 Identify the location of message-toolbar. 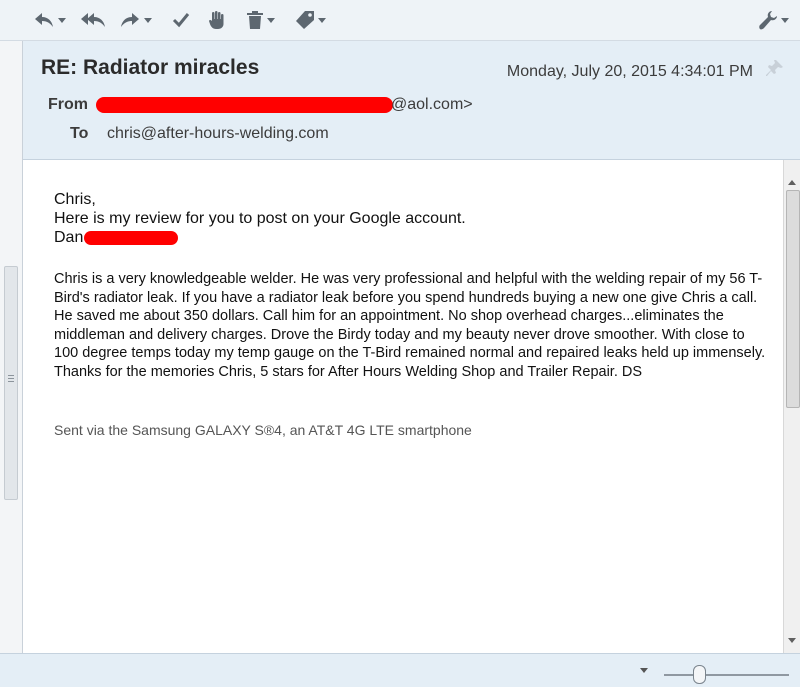
(400, 20).